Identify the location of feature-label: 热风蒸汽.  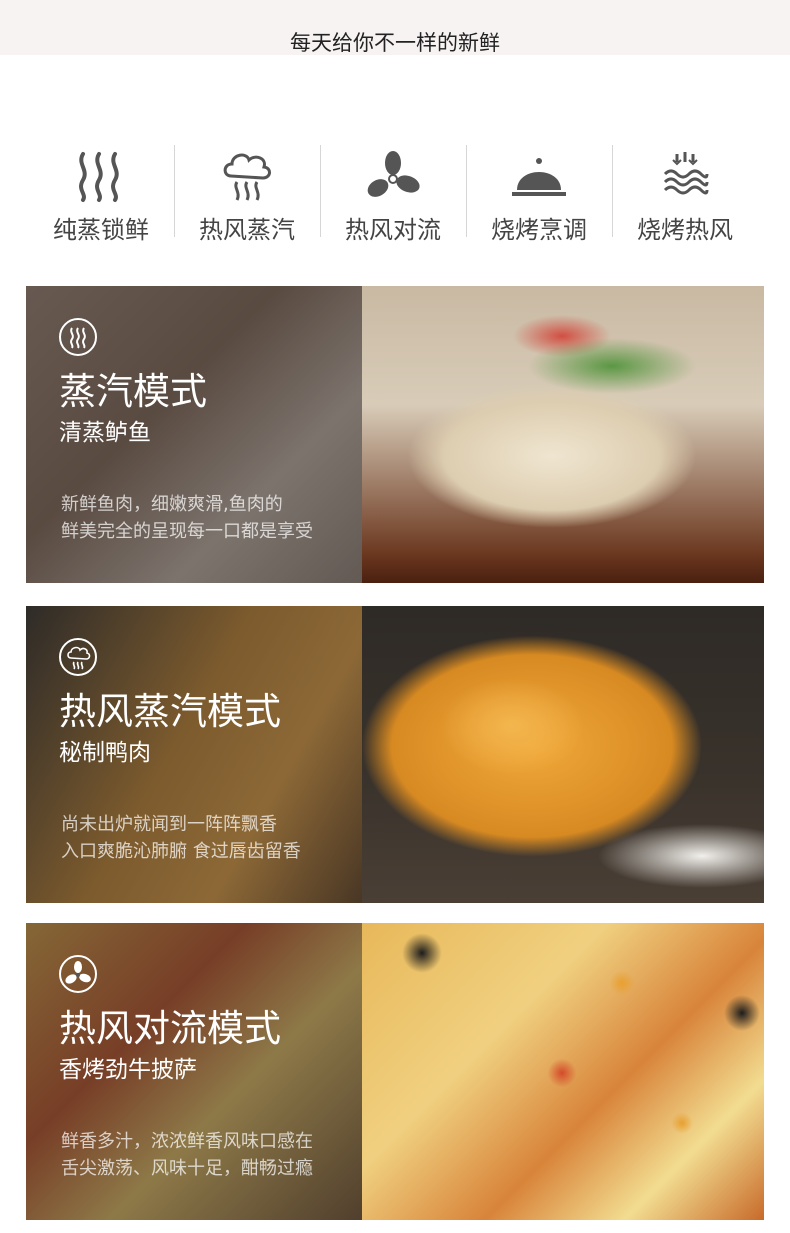
(247, 230).